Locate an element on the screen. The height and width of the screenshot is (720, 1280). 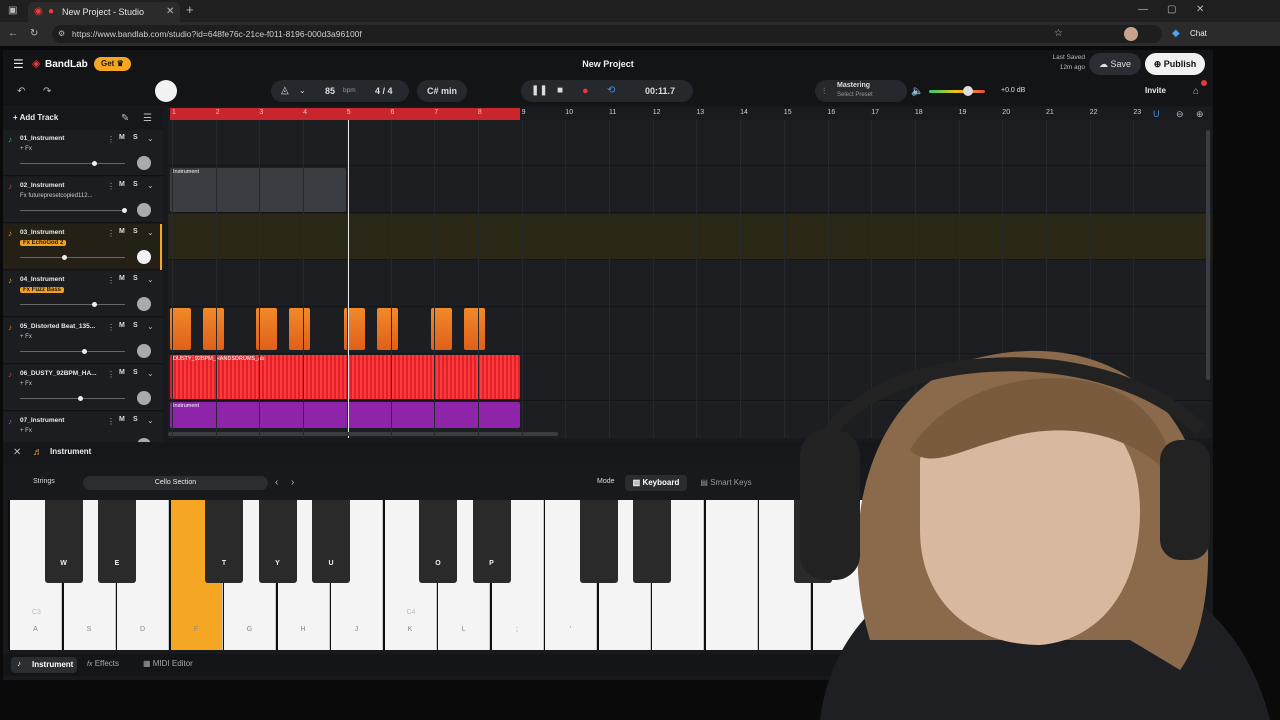
key-selector: C# min is located at coordinates (442, 91).